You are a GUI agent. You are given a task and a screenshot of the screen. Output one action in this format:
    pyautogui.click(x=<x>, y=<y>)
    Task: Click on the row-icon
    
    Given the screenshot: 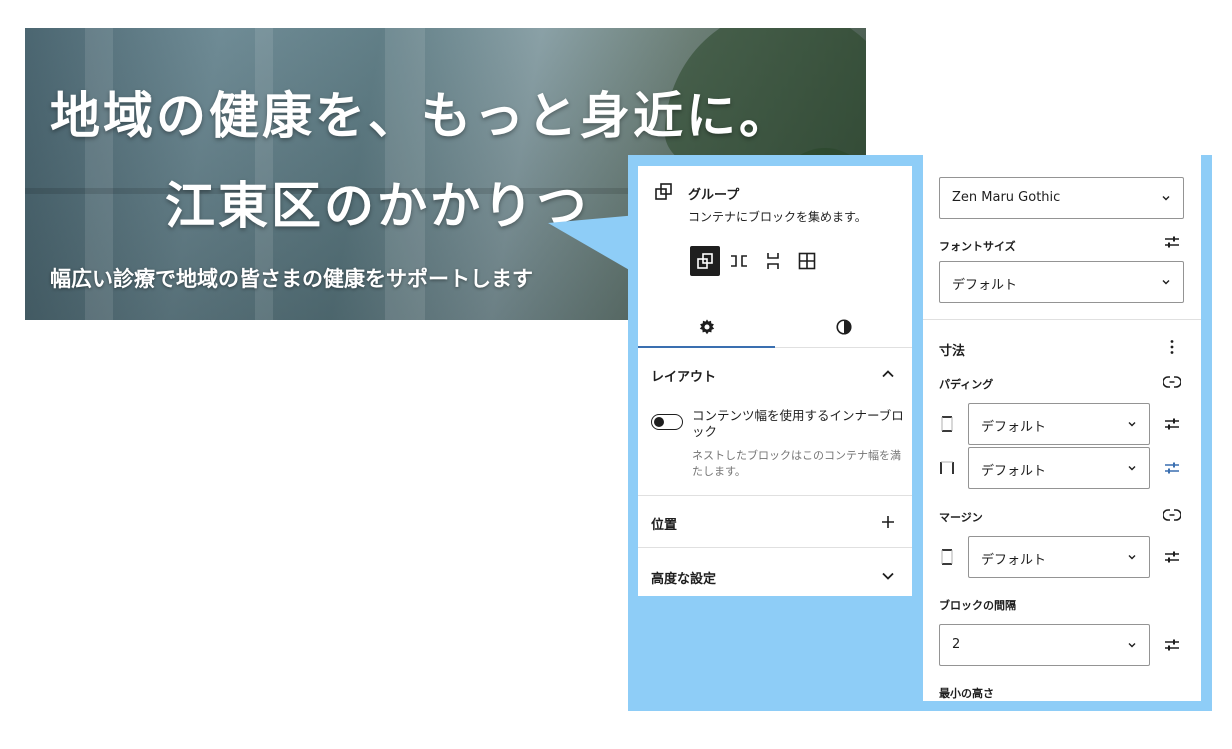 What is the action you would take?
    pyautogui.click(x=739, y=261)
    